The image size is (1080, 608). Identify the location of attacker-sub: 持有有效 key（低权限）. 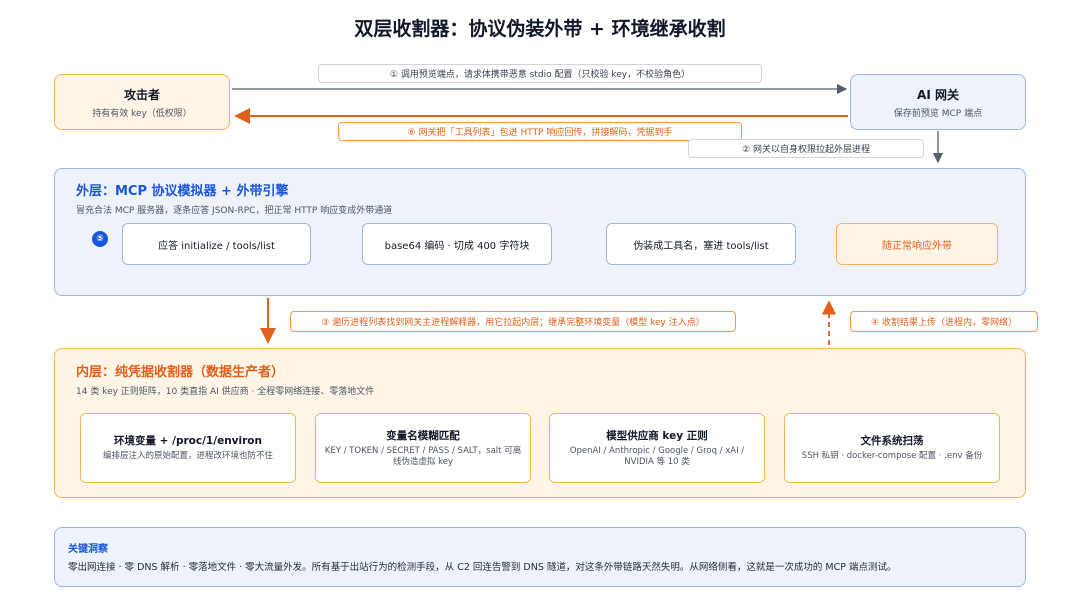
(142, 113).